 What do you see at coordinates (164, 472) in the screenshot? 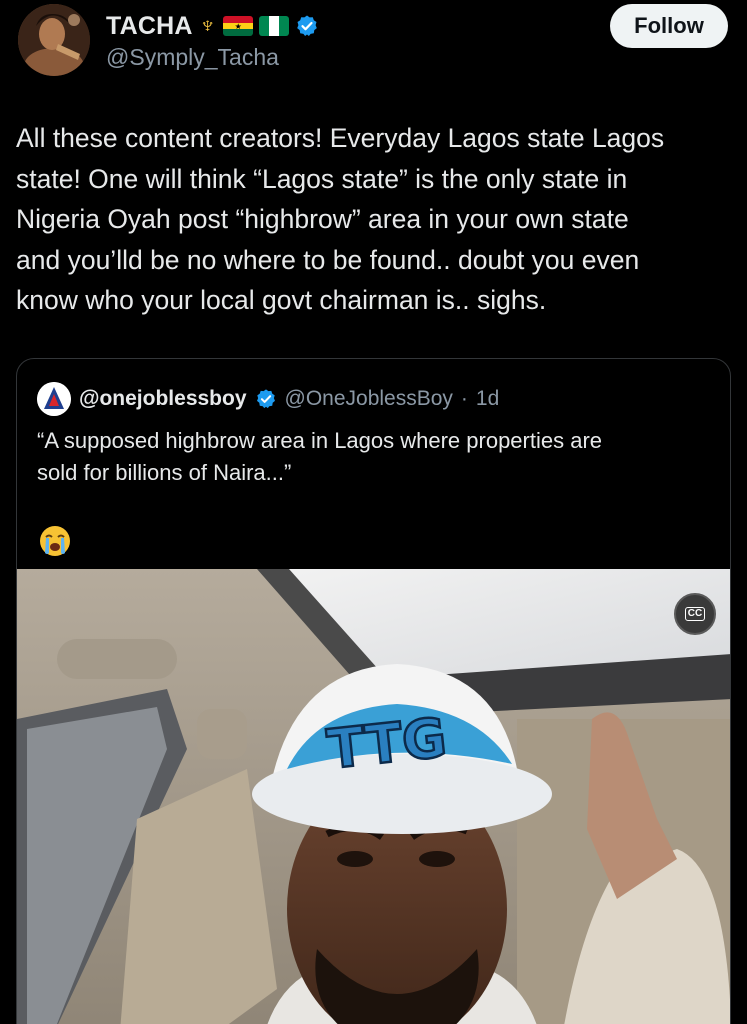
I see `quoted-line: sold for billions of Naira...”` at bounding box center [164, 472].